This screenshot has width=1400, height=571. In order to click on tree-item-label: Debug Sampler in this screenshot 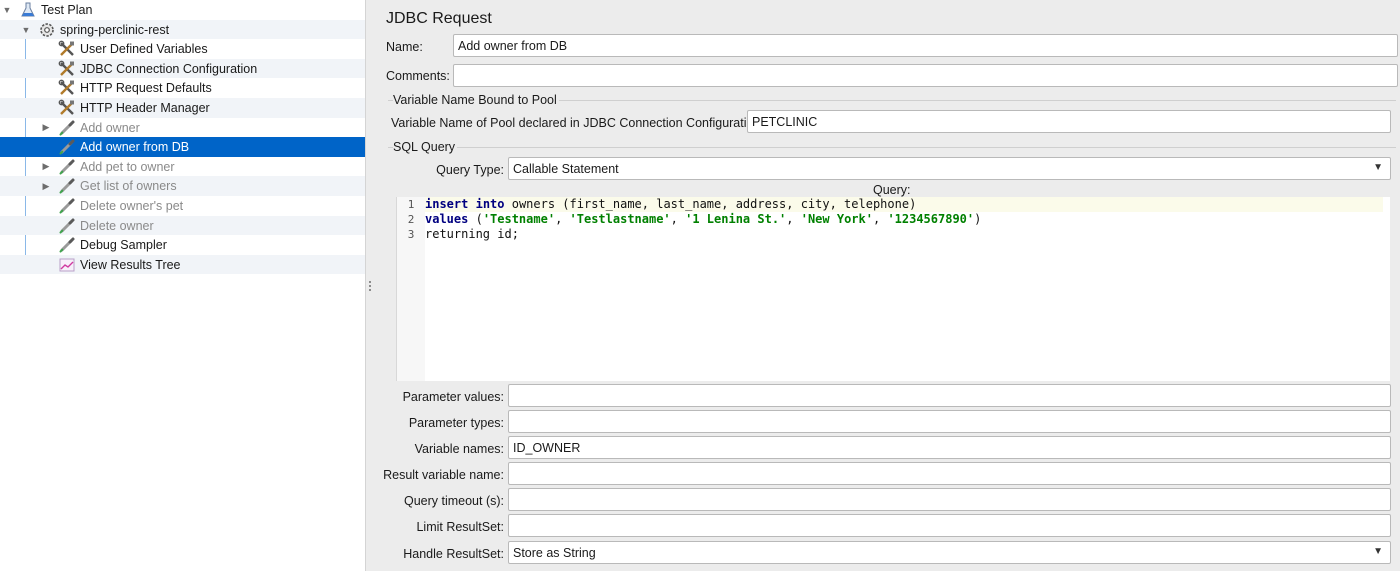, I will do `click(123, 245)`.